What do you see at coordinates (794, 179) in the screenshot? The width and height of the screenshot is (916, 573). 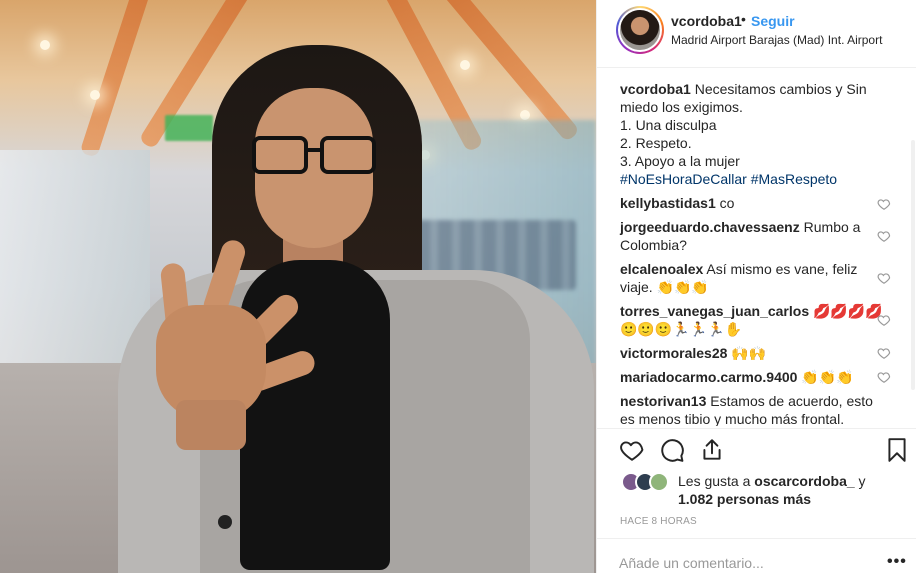 I see `hashtag-link: #MasRespeto` at bounding box center [794, 179].